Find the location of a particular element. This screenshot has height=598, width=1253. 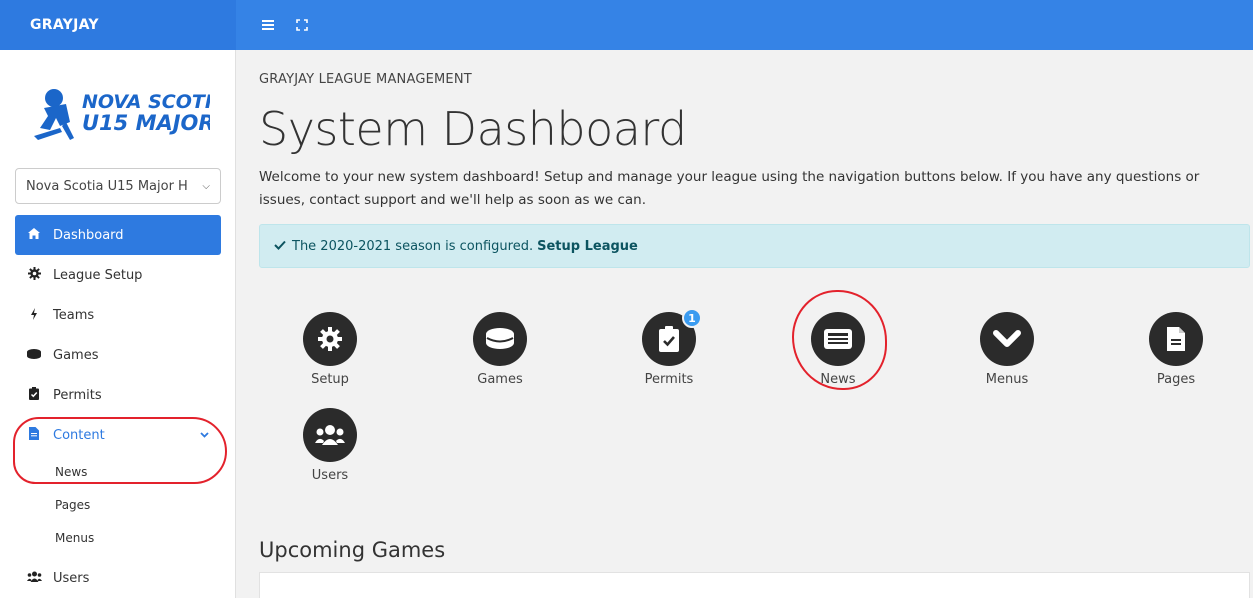

page-title: System Dashboard is located at coordinates (473, 129).